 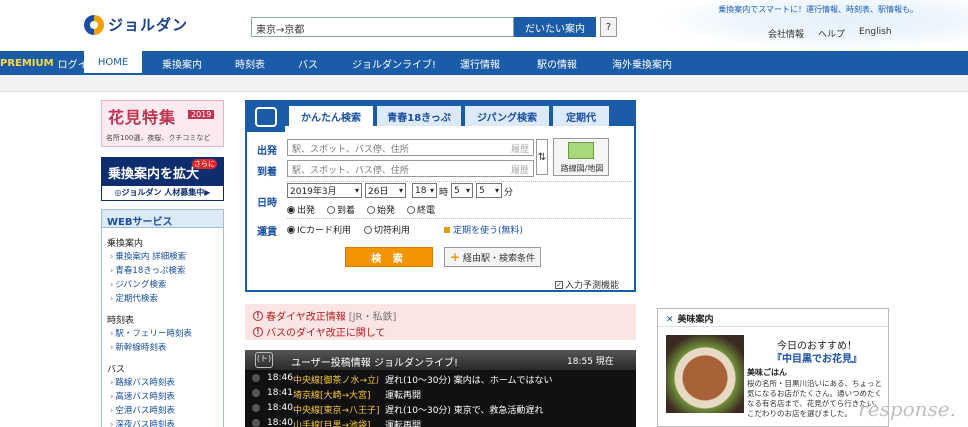 What do you see at coordinates (250, 63) in the screenshot?
I see `nav-timetable: 時刻表` at bounding box center [250, 63].